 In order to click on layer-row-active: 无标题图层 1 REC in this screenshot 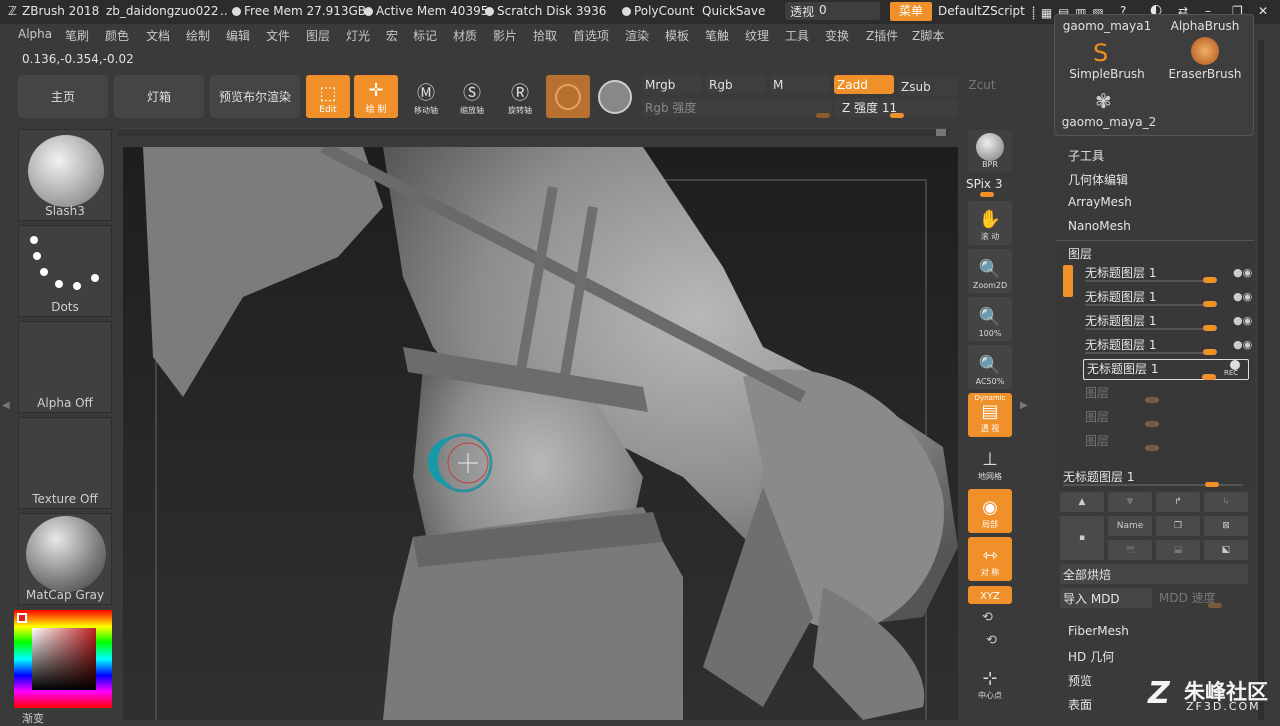, I will do `click(1166, 369)`.